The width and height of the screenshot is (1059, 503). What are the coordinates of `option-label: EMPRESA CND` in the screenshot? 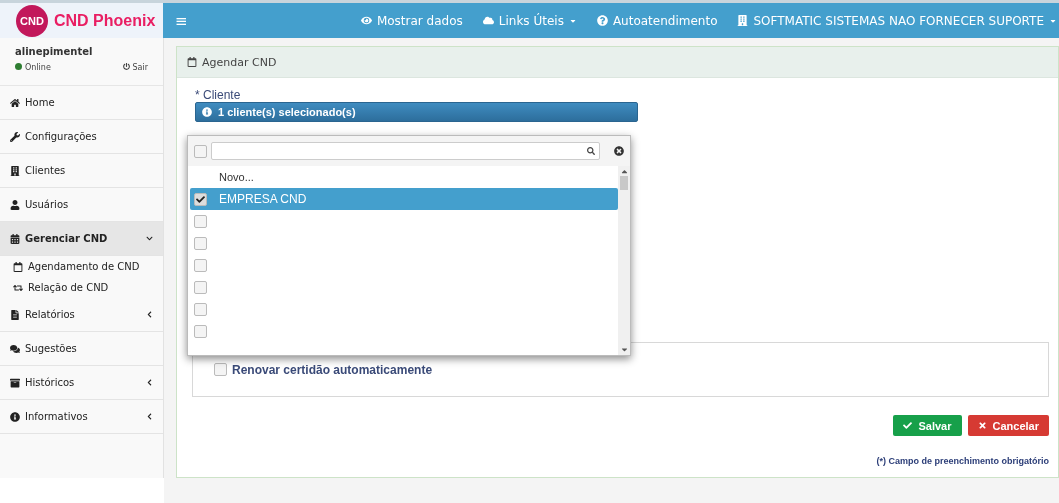 It's located at (263, 199).